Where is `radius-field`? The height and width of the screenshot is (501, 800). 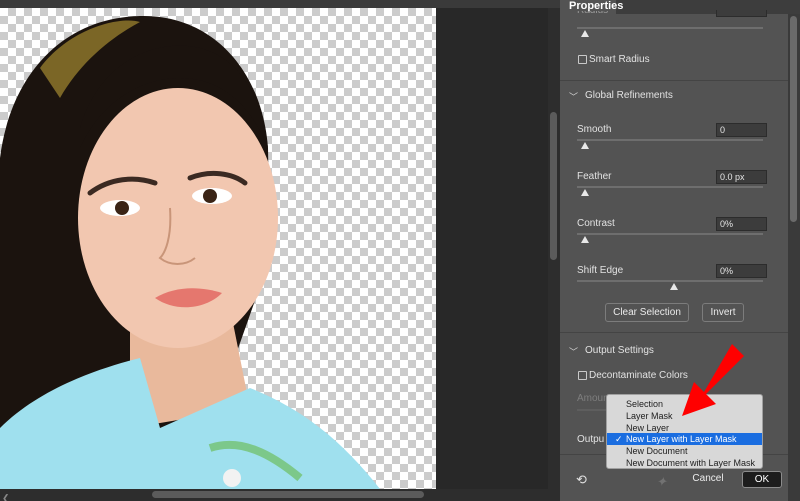 radius-field is located at coordinates (741, 13).